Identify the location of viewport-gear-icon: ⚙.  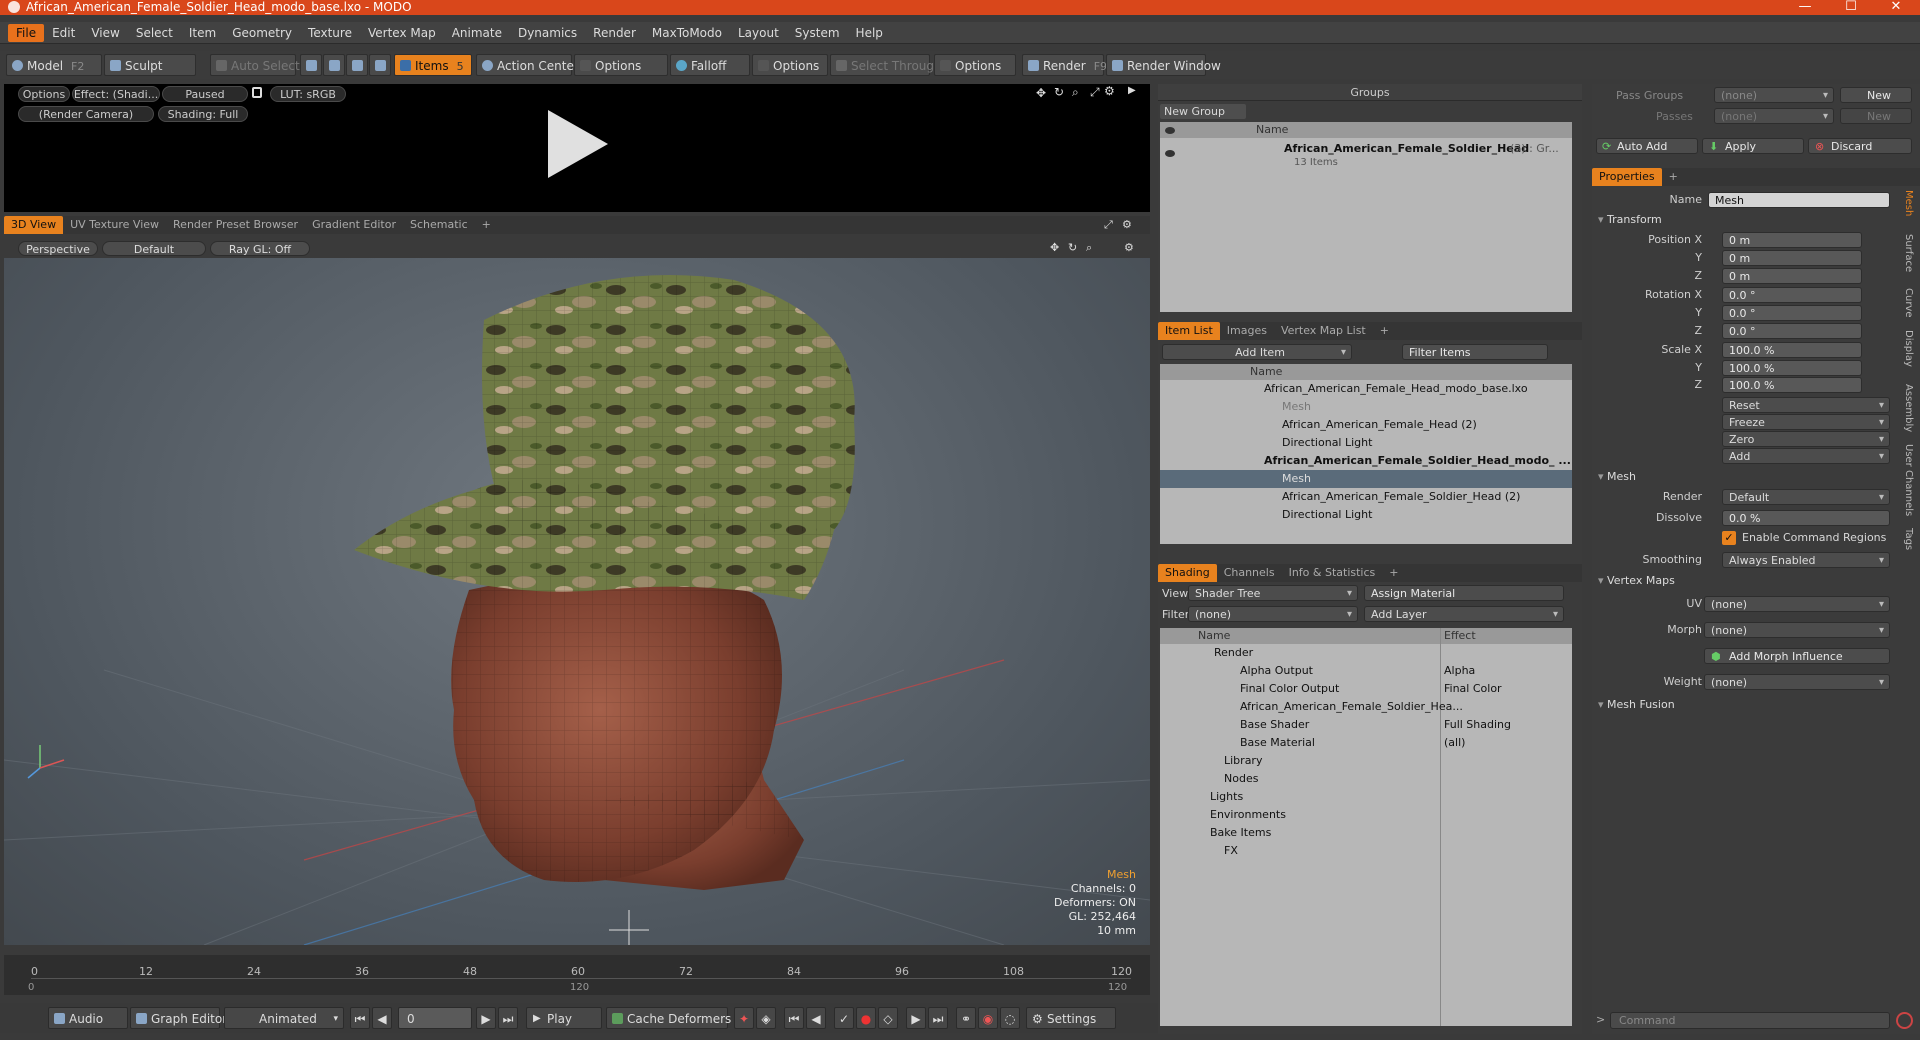
(1129, 247).